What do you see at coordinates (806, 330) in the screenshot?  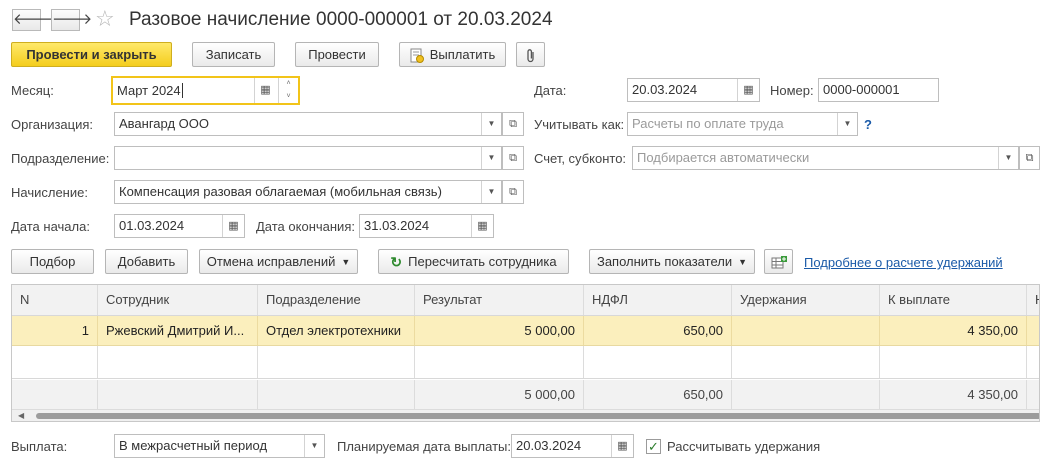 I see `cell-deductions` at bounding box center [806, 330].